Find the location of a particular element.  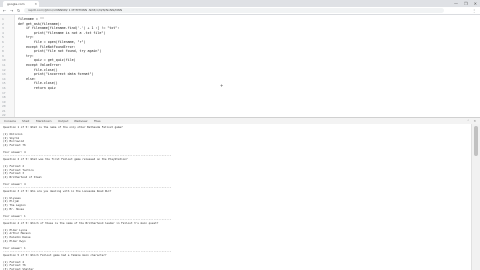

tab-markdown: Markdown is located at coordinates (44, 121).